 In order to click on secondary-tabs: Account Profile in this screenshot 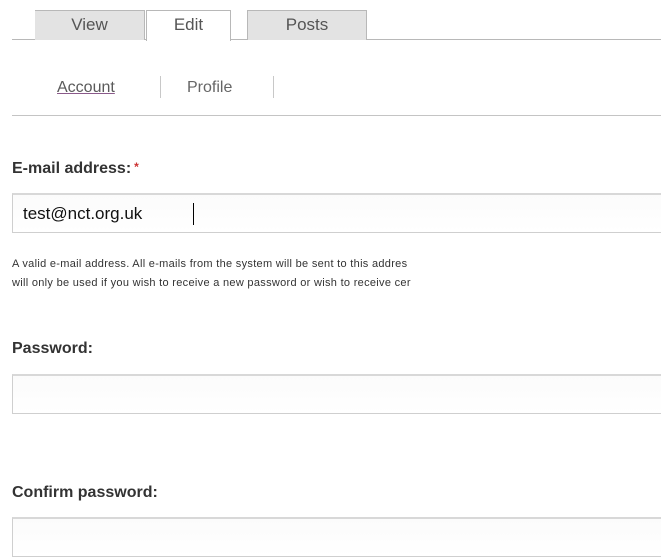, I will do `click(336, 91)`.